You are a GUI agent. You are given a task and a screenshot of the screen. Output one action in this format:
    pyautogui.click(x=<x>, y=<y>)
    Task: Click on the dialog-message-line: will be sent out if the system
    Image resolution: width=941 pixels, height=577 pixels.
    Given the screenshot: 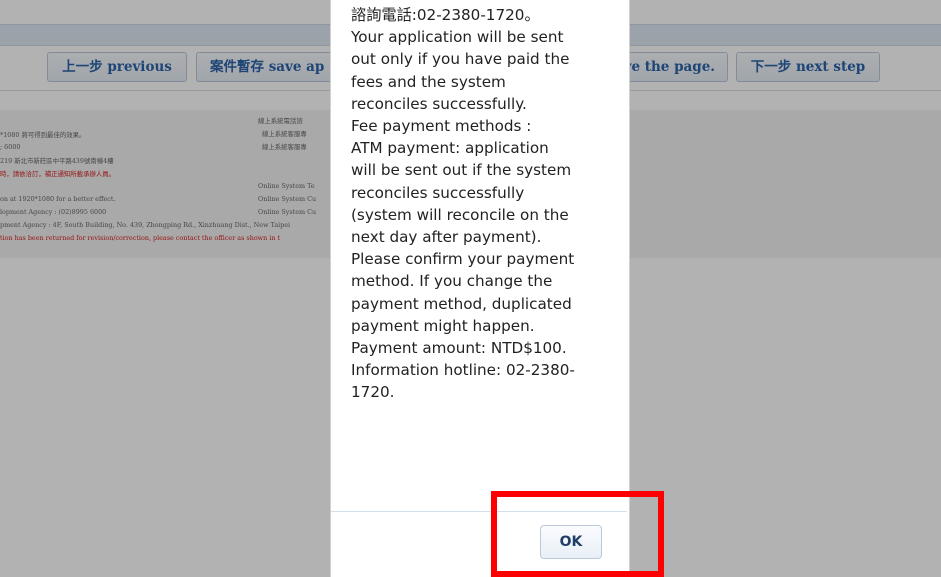 What is the action you would take?
    pyautogui.click(x=461, y=170)
    